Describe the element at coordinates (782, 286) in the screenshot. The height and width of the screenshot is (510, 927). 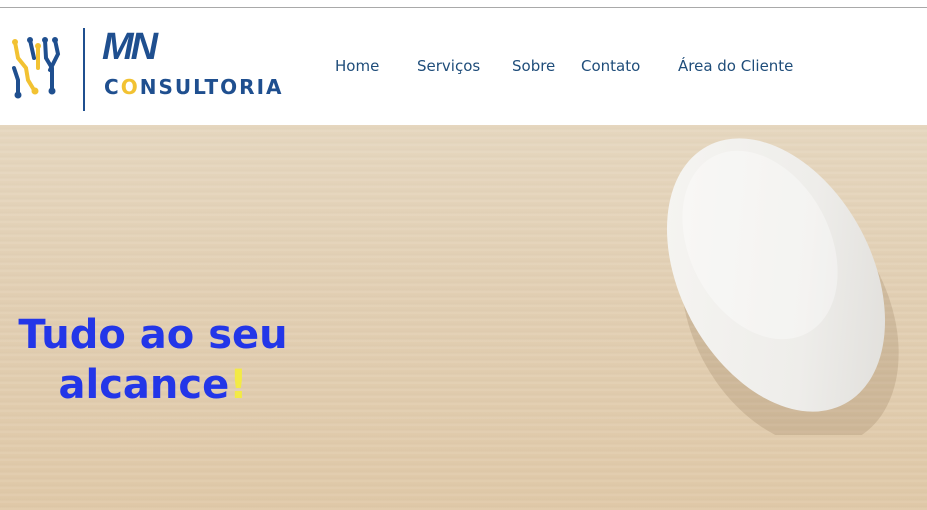
I see `mouse-image` at that location.